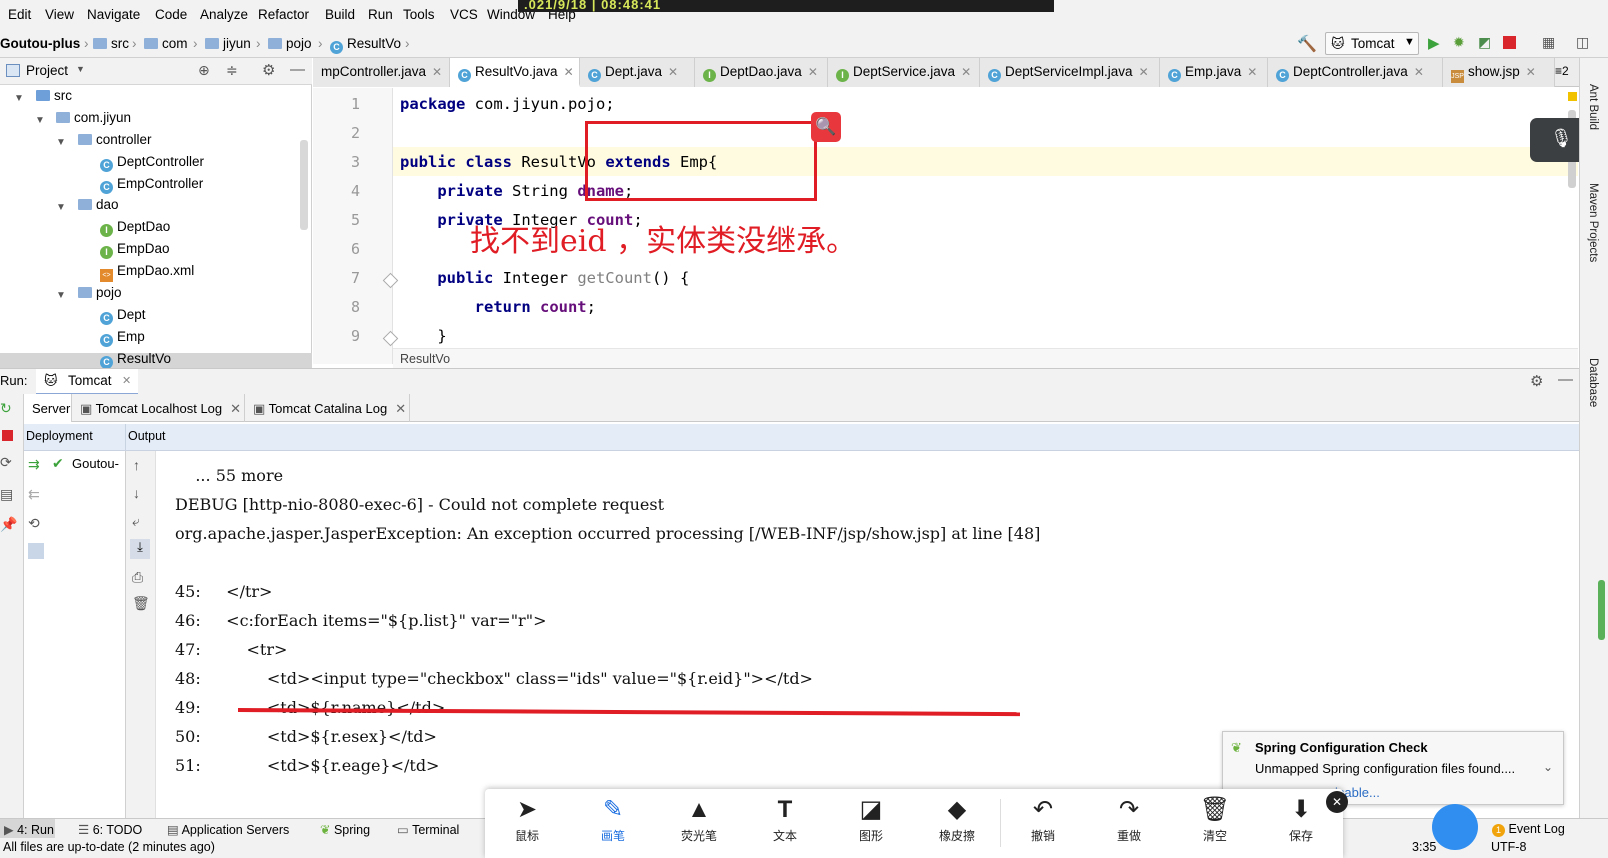  What do you see at coordinates (80, 69) in the screenshot?
I see `chevron-down-icon: ▼` at bounding box center [80, 69].